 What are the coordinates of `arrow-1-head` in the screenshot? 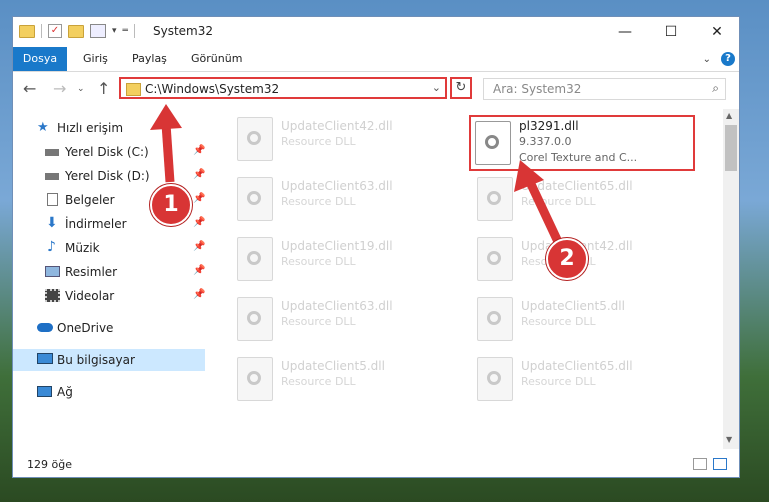 It's located at (166, 117).